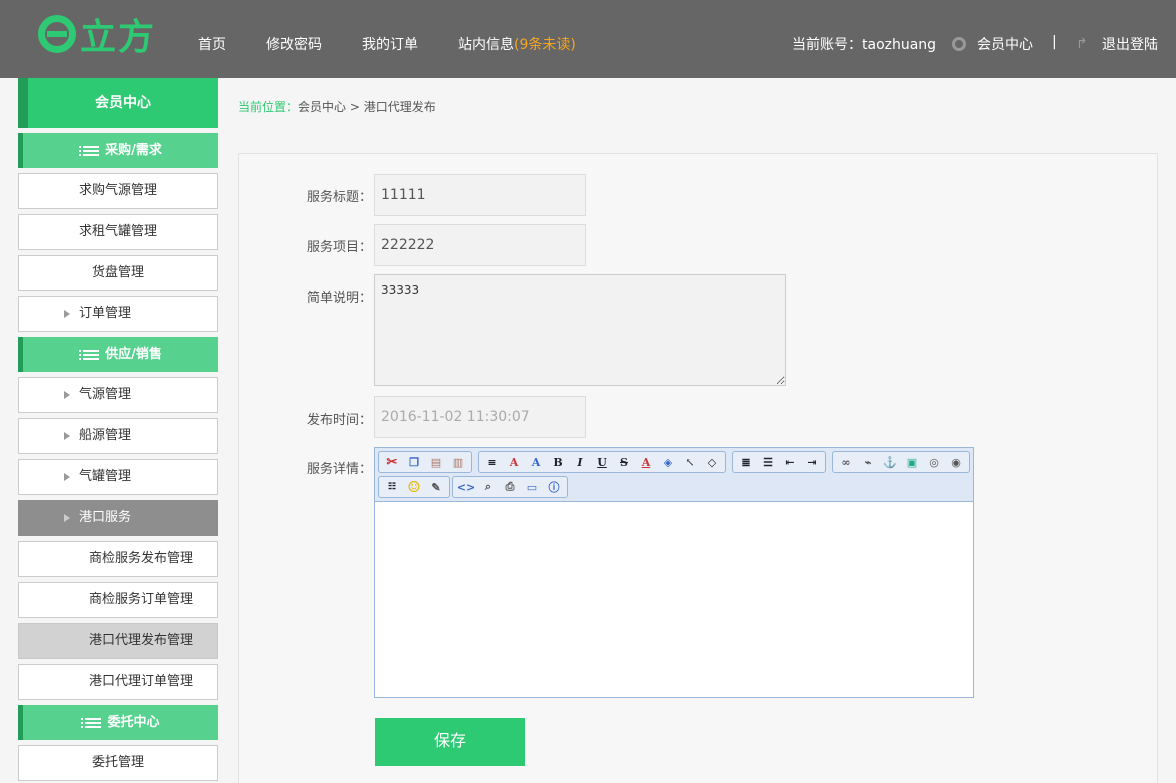 Image resolution: width=1176 pixels, height=783 pixels. What do you see at coordinates (466, 487) in the screenshot?
I see `source-code-icon: <>` at bounding box center [466, 487].